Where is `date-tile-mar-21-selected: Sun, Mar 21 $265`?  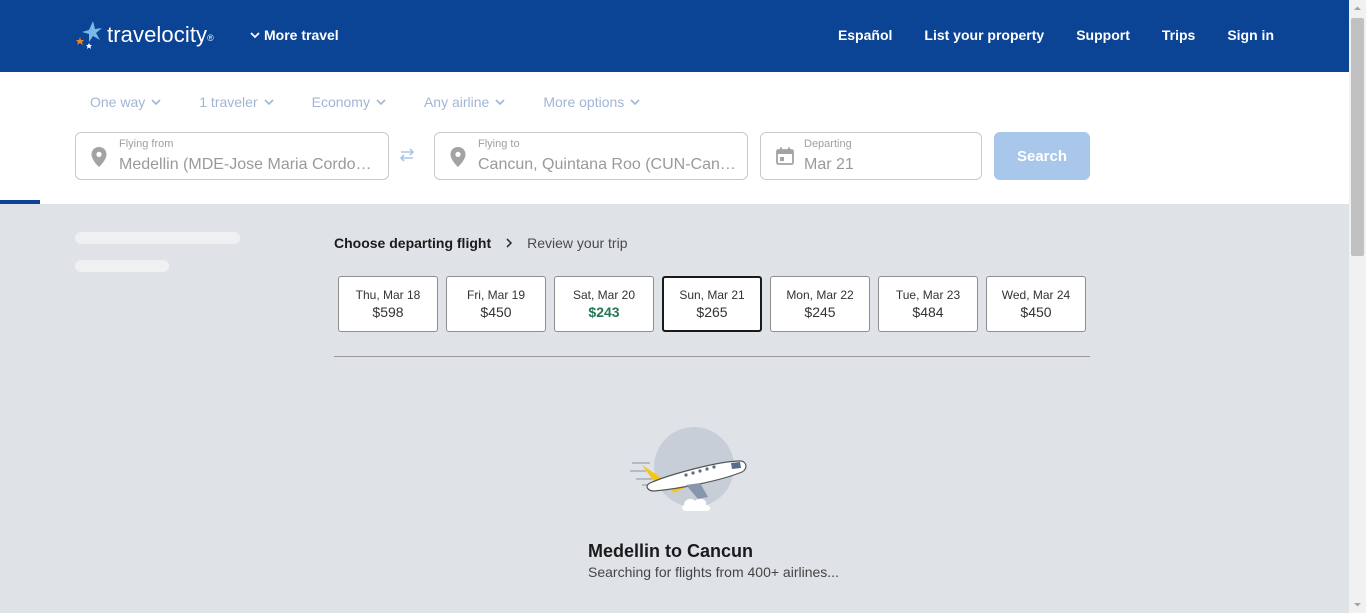 date-tile-mar-21-selected: Sun, Mar 21 $265 is located at coordinates (712, 304).